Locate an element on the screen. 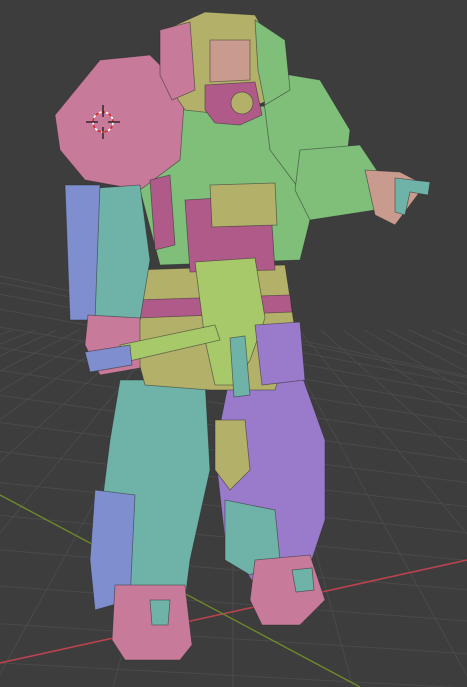 This screenshot has height=687, width=467. left-boot-clasp is located at coordinates (160, 612).